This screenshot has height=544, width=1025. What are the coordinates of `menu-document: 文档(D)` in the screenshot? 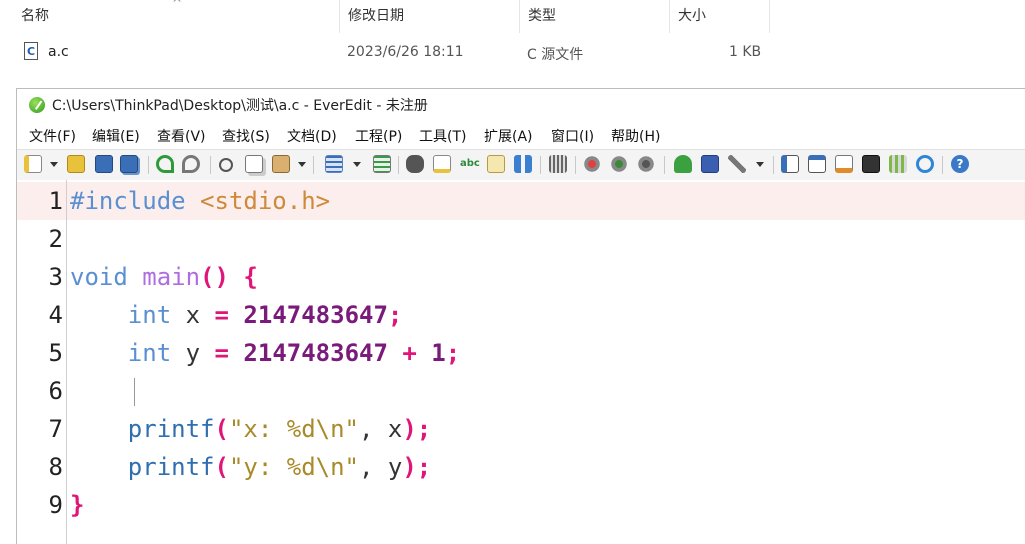 It's located at (312, 136).